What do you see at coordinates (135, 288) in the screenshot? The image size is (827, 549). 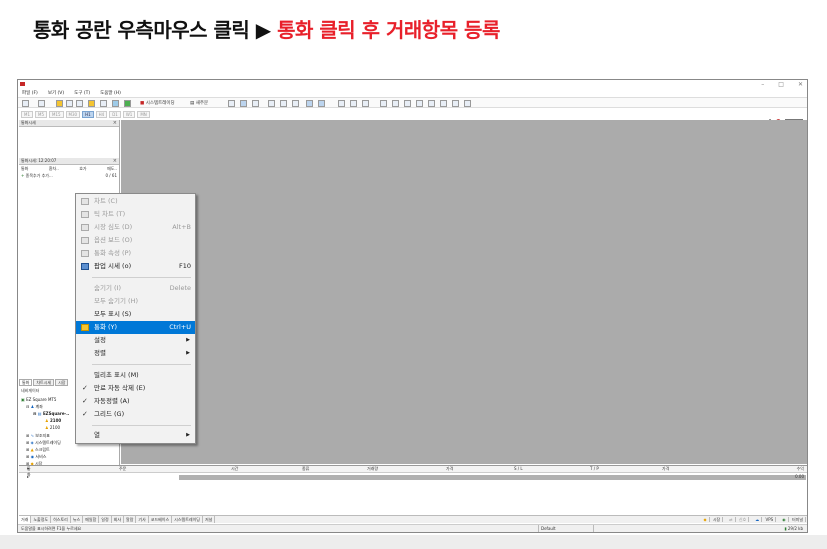 I see `menu-item-hide: 숨기기 (I) Delete` at bounding box center [135, 288].